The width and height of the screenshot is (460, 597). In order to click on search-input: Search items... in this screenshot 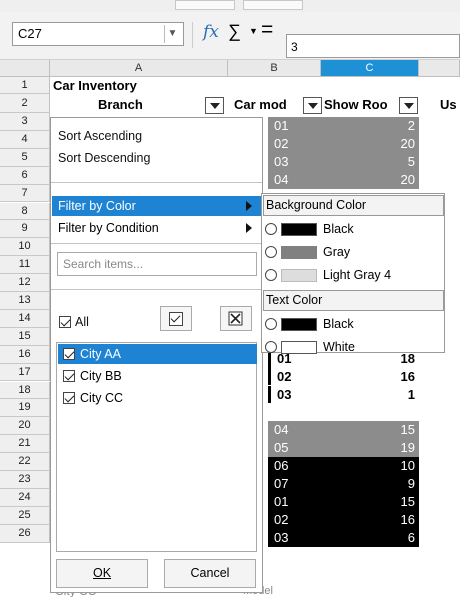, I will do `click(157, 264)`.